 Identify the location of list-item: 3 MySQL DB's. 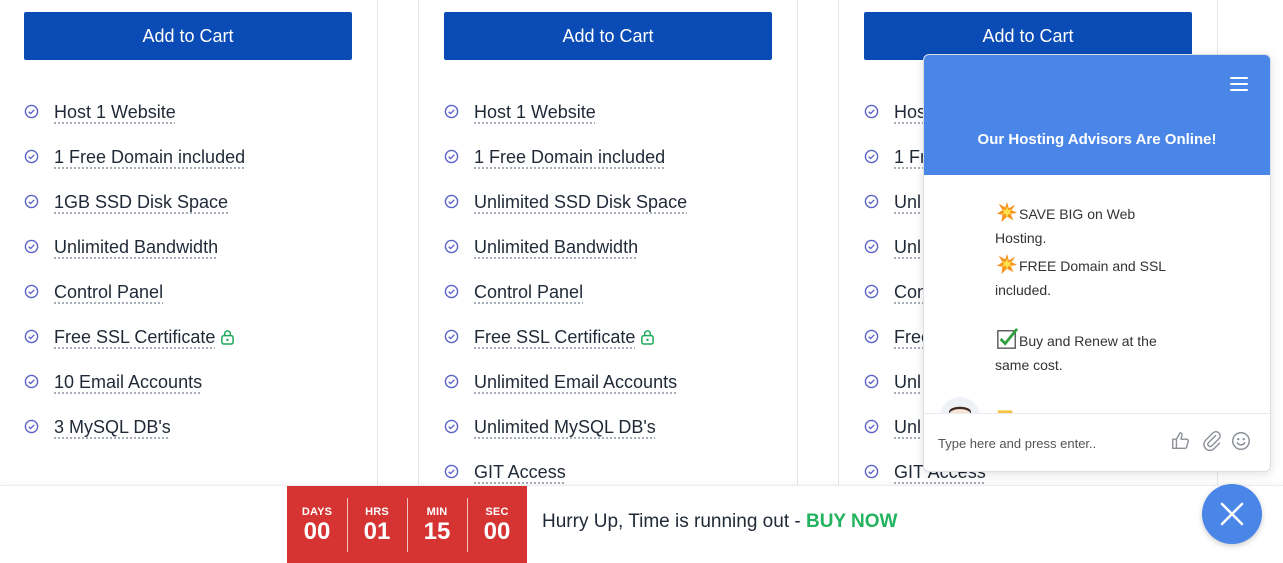
(134, 426).